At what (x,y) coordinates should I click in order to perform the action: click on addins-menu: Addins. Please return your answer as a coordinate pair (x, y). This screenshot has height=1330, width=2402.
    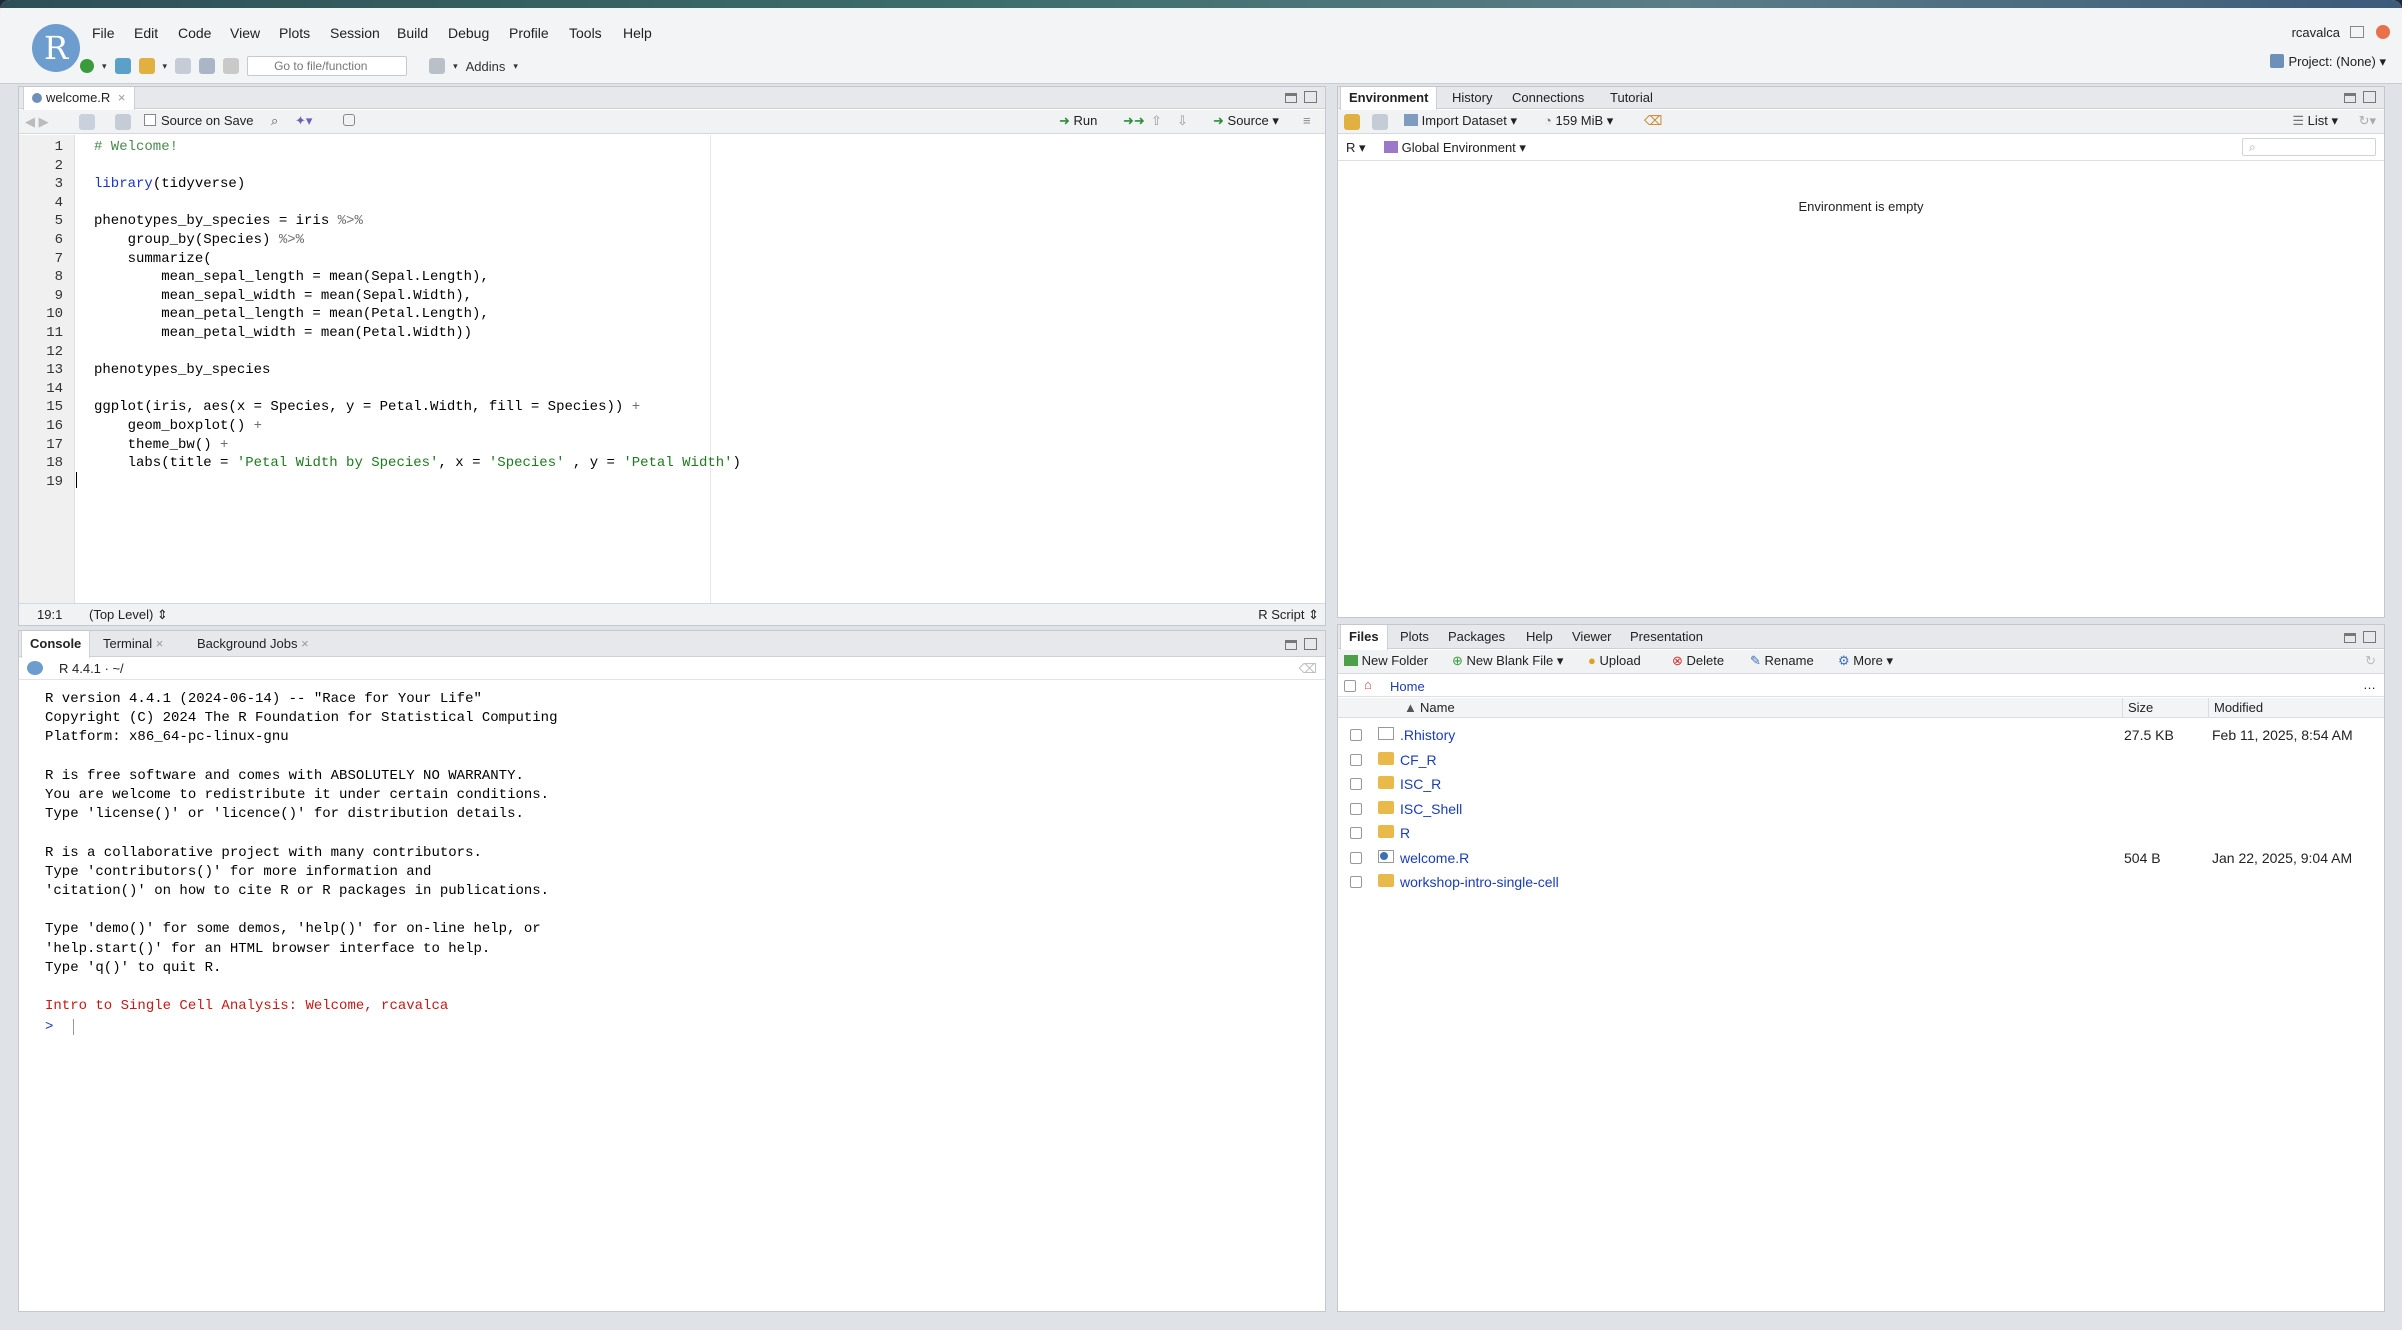
    Looking at the image, I should click on (486, 66).